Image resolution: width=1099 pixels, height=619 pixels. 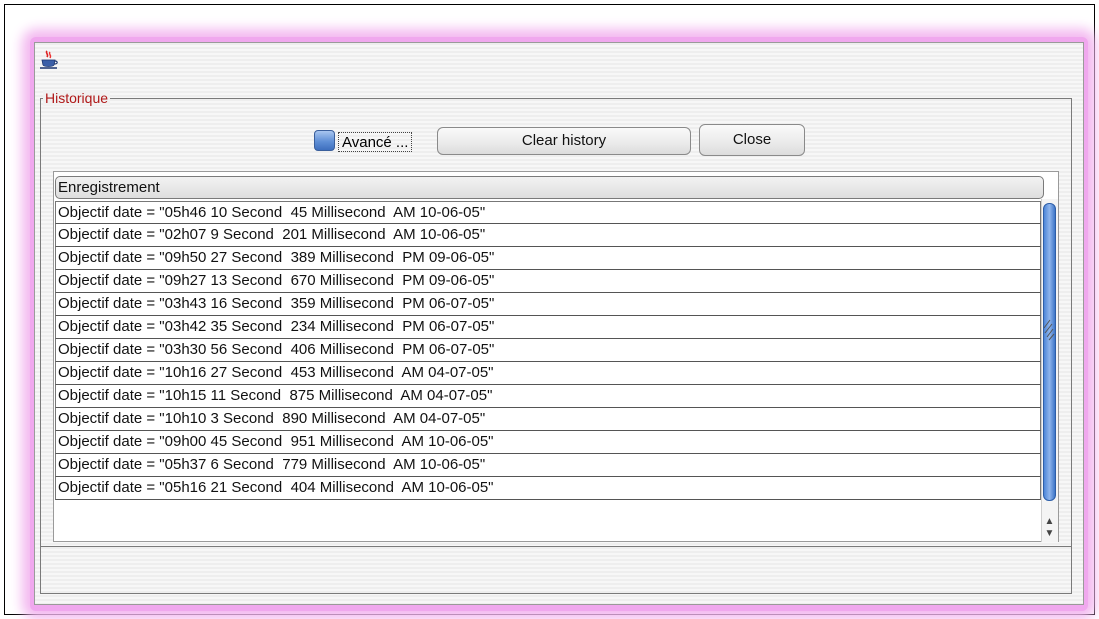 I want to click on clear-history-button: Clear history, so click(x=564, y=141).